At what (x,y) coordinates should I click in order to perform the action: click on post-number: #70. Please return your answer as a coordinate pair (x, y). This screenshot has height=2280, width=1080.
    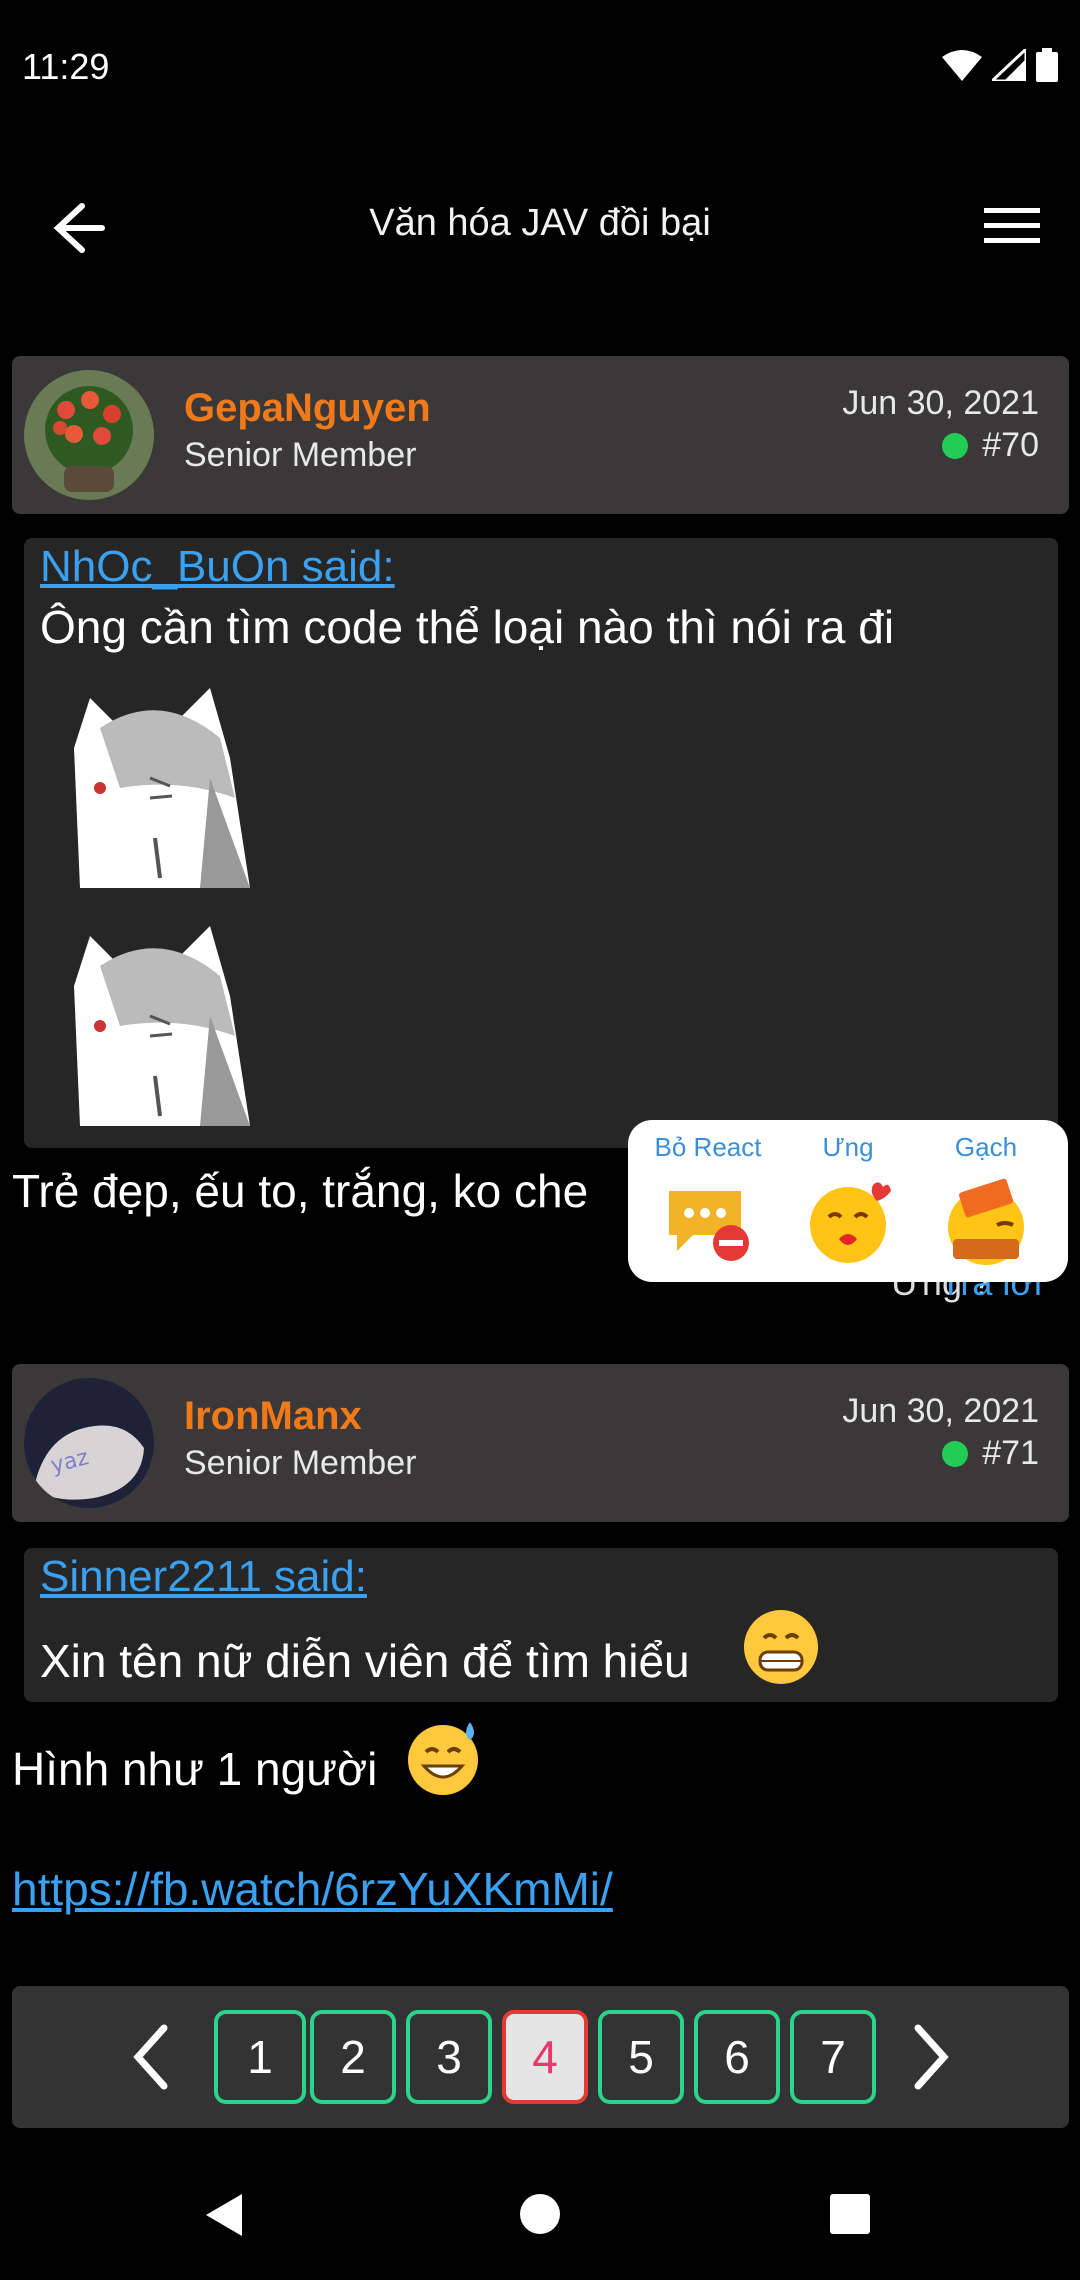
    Looking at the image, I should click on (990, 445).